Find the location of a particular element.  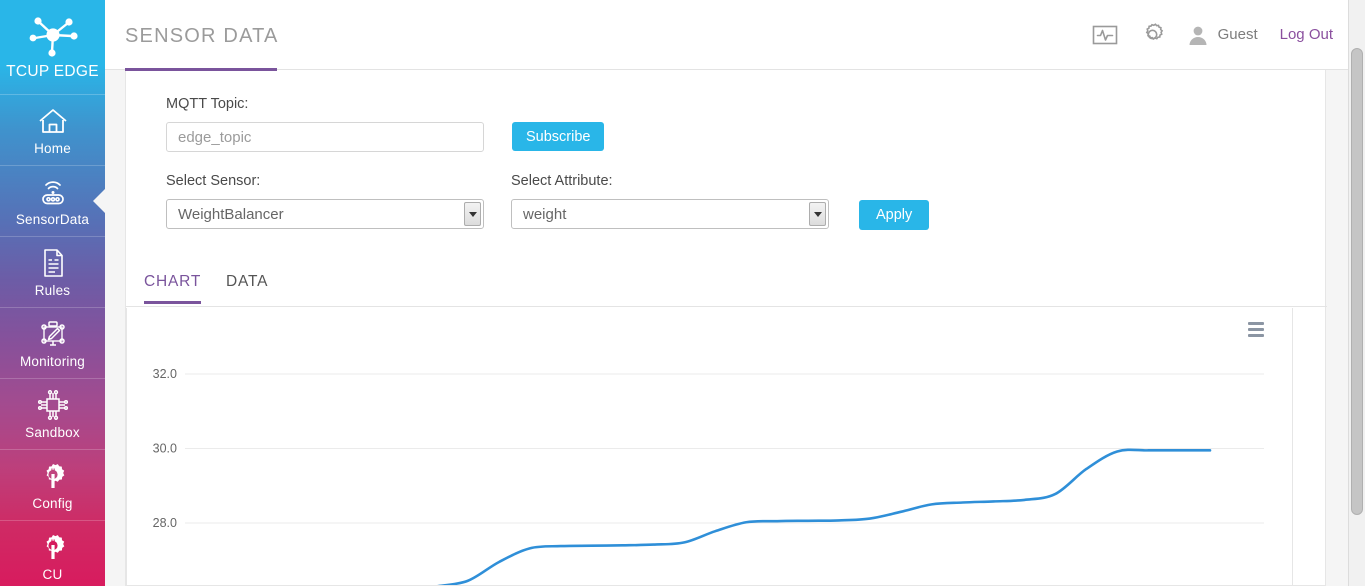

mqtt-topic-group: MQTT Topic: is located at coordinates (325, 124).